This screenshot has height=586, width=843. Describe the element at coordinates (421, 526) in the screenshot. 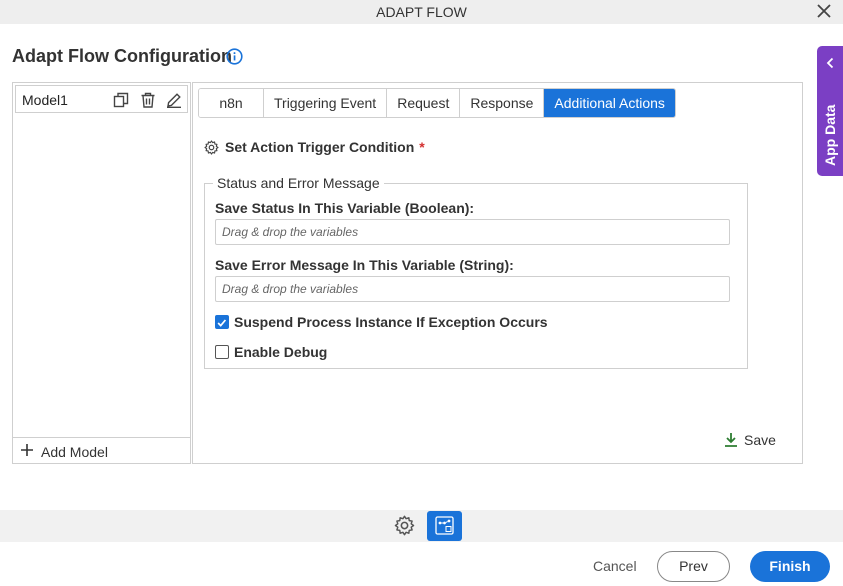

I see `bottom-toolbar` at that location.